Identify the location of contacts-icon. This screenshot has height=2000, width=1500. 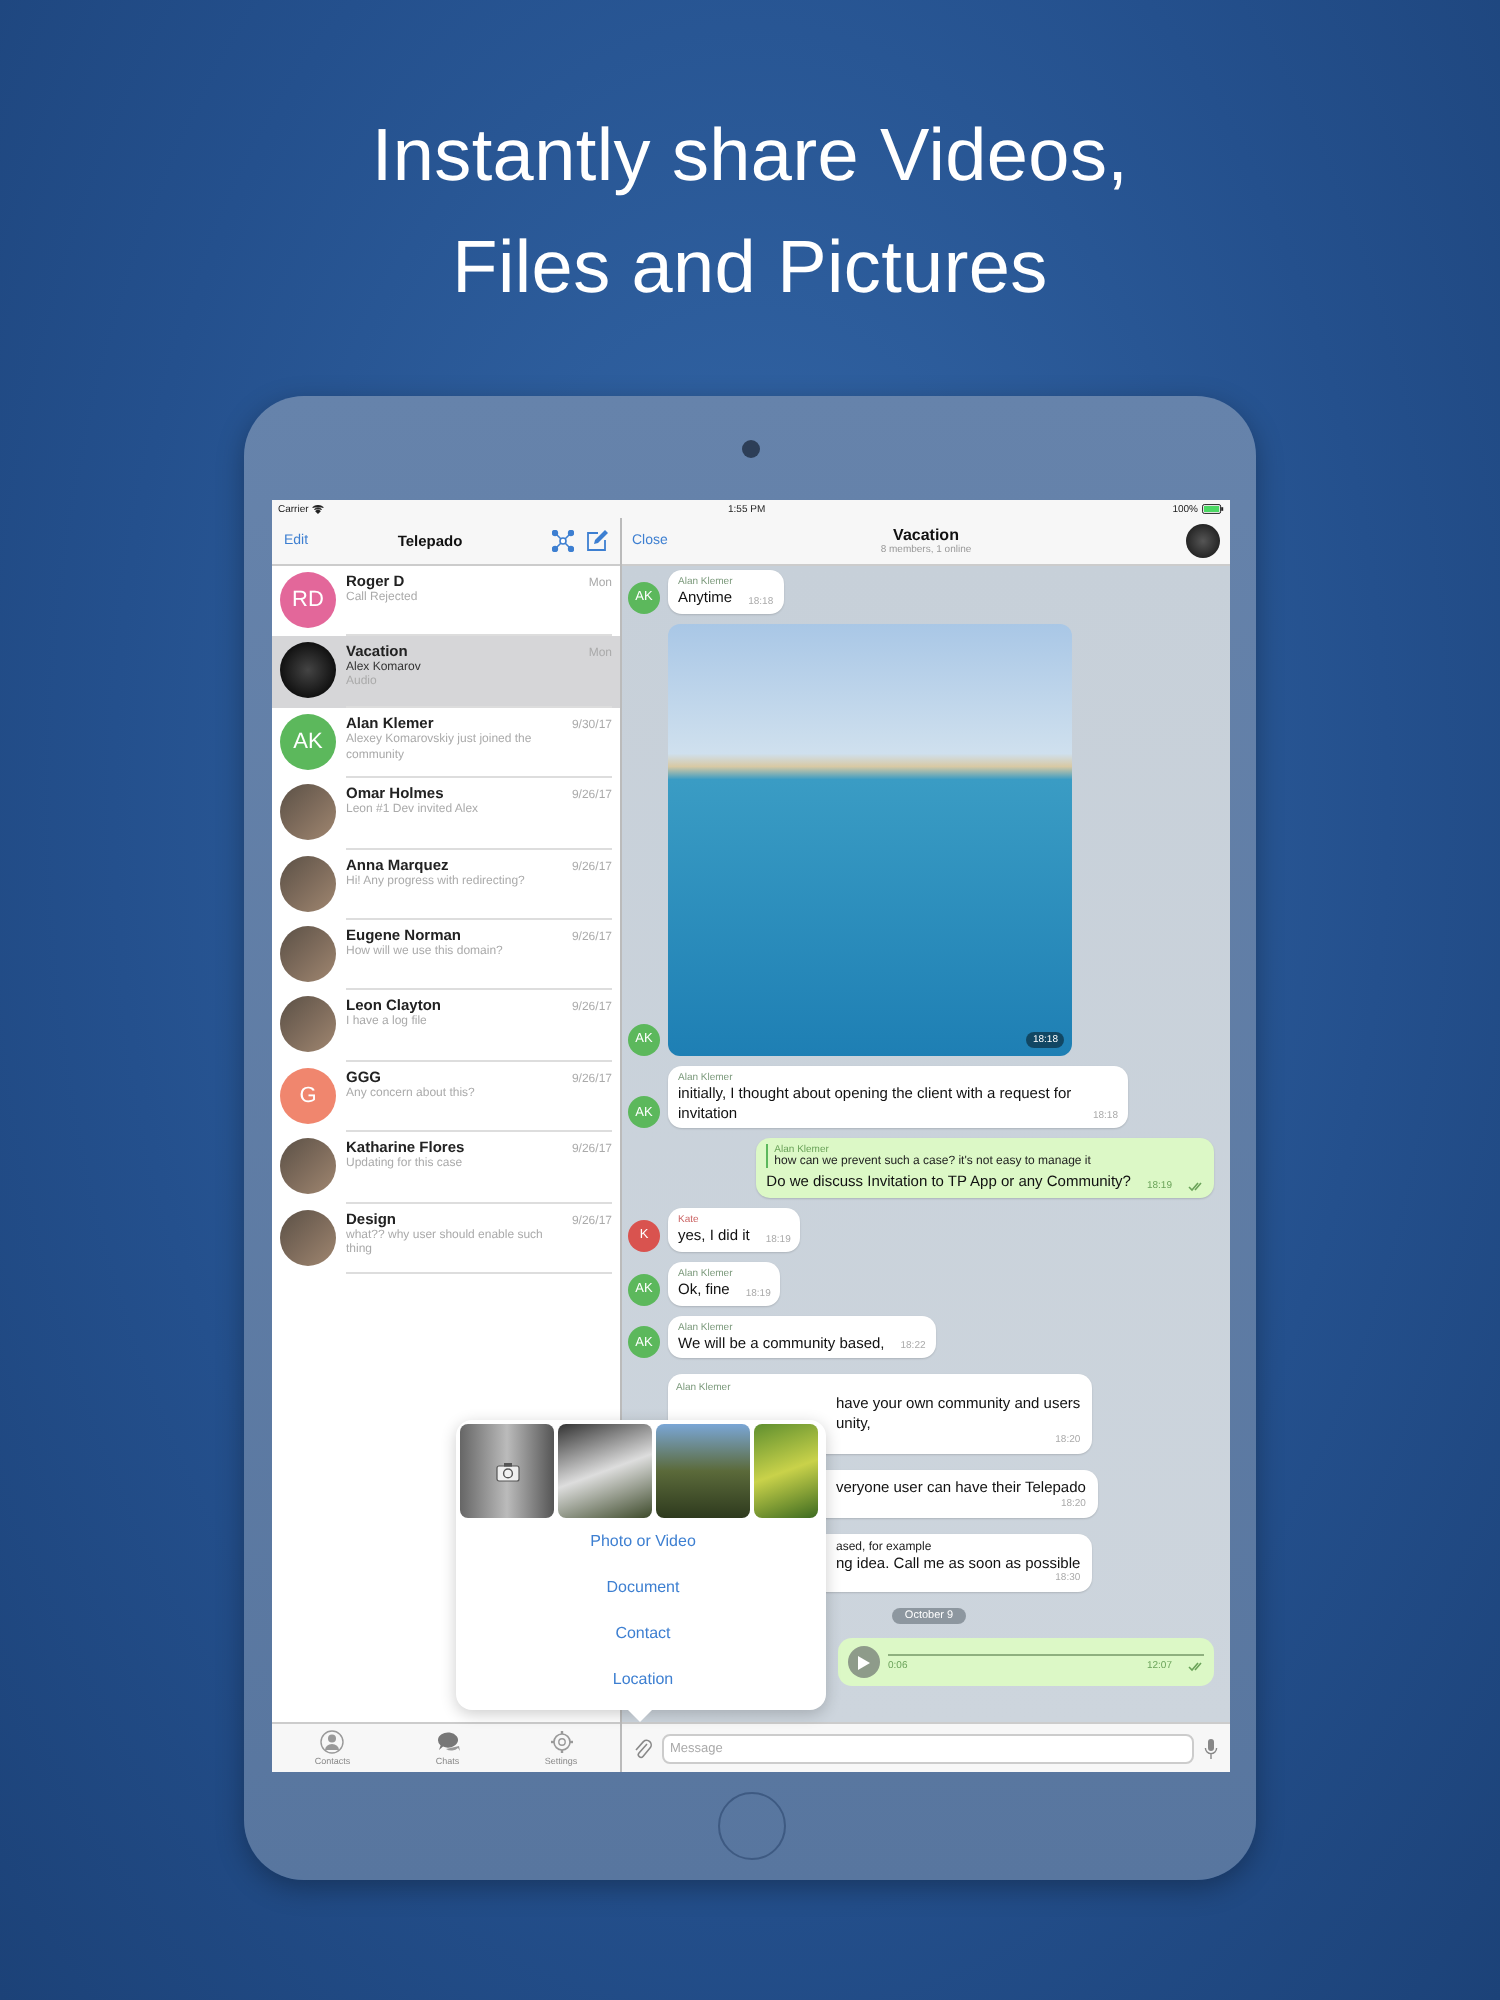
(332, 1742).